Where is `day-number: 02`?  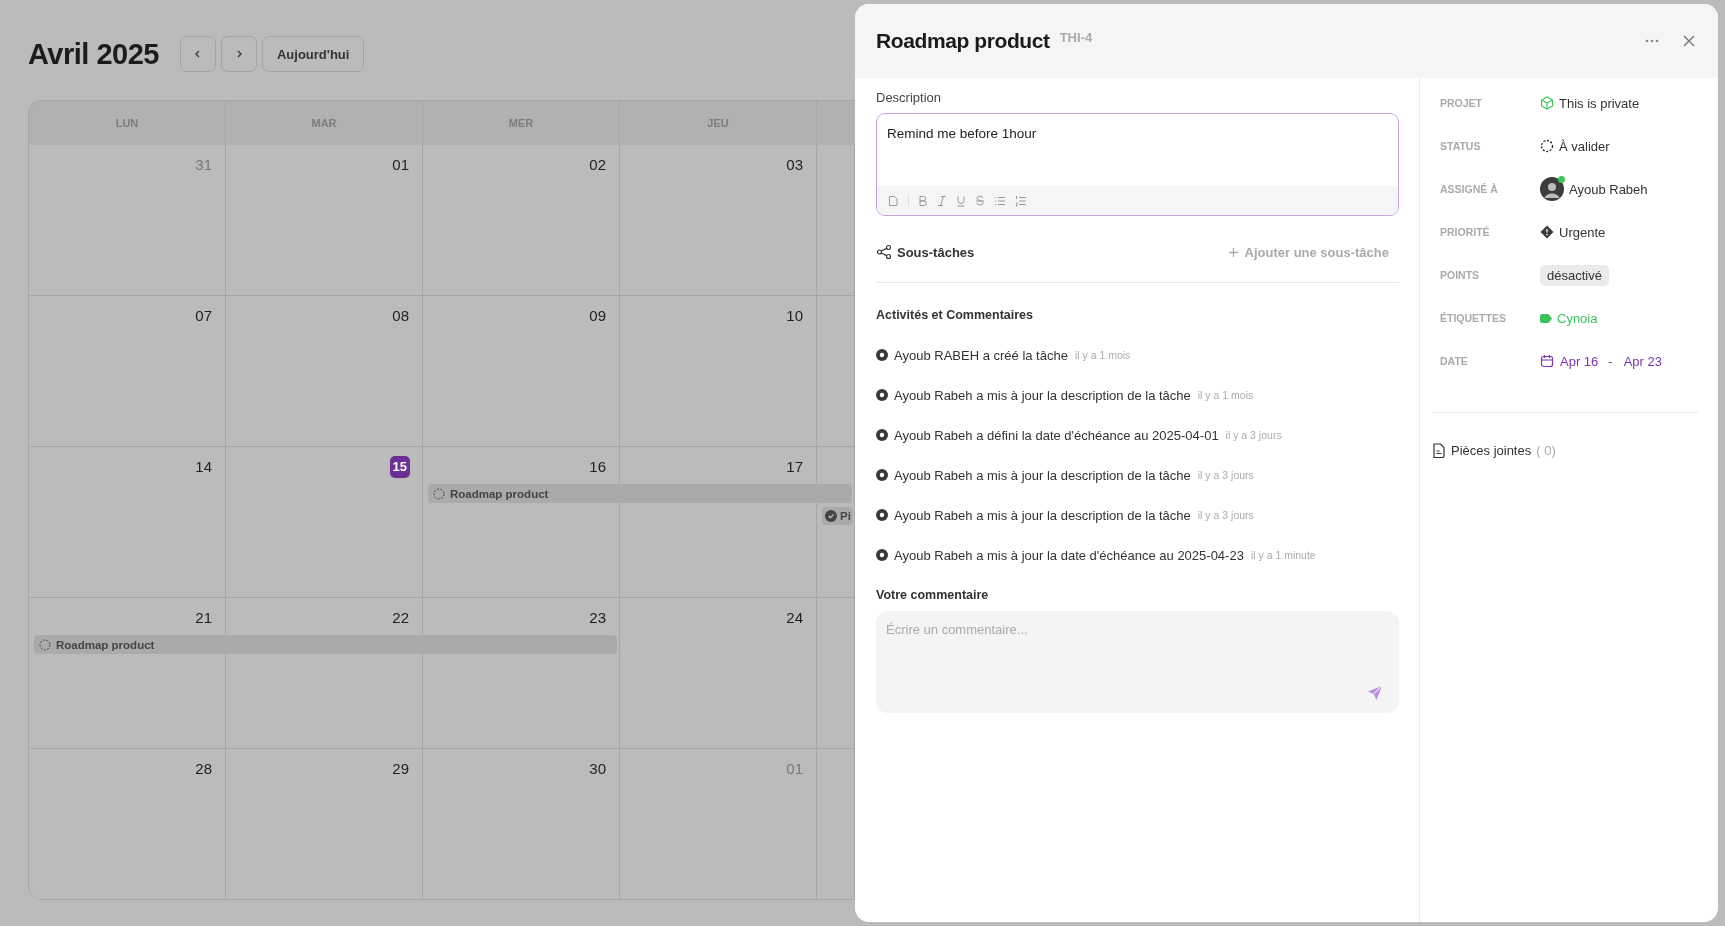 day-number: 02 is located at coordinates (597, 165).